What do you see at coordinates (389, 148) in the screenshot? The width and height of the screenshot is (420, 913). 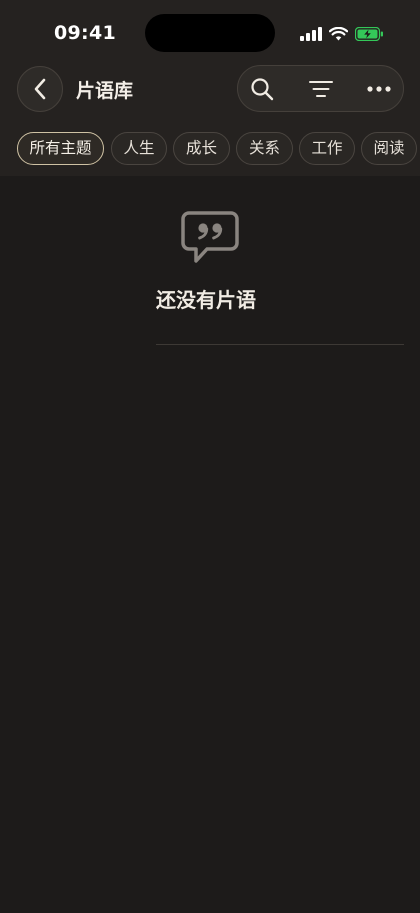 I see `chip-reading: 阅读` at bounding box center [389, 148].